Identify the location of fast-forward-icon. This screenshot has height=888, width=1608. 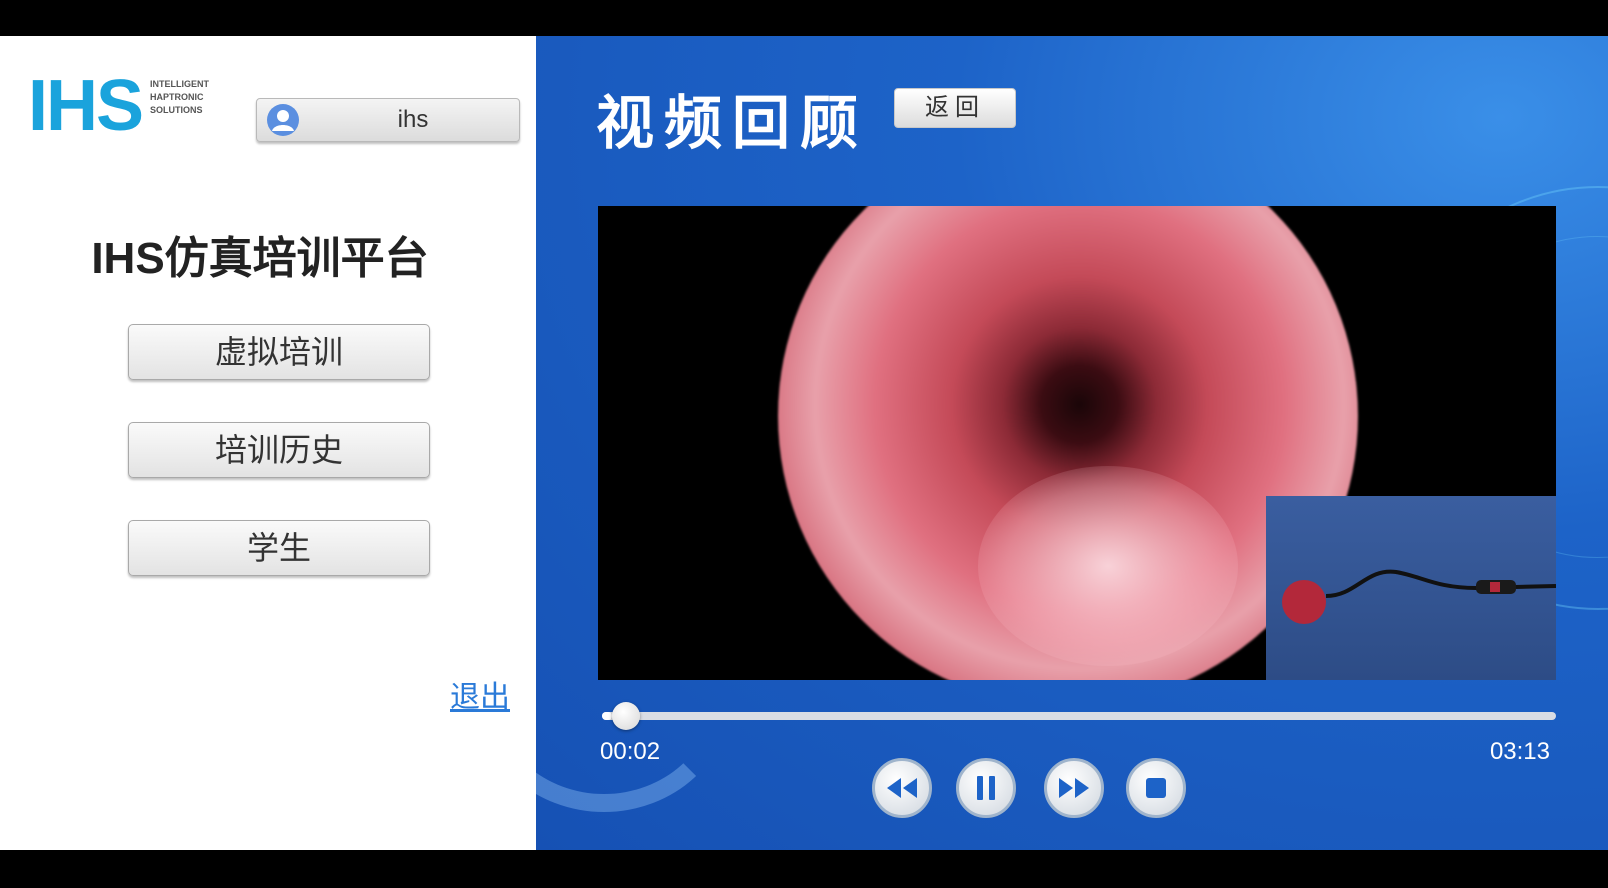
(1074, 788).